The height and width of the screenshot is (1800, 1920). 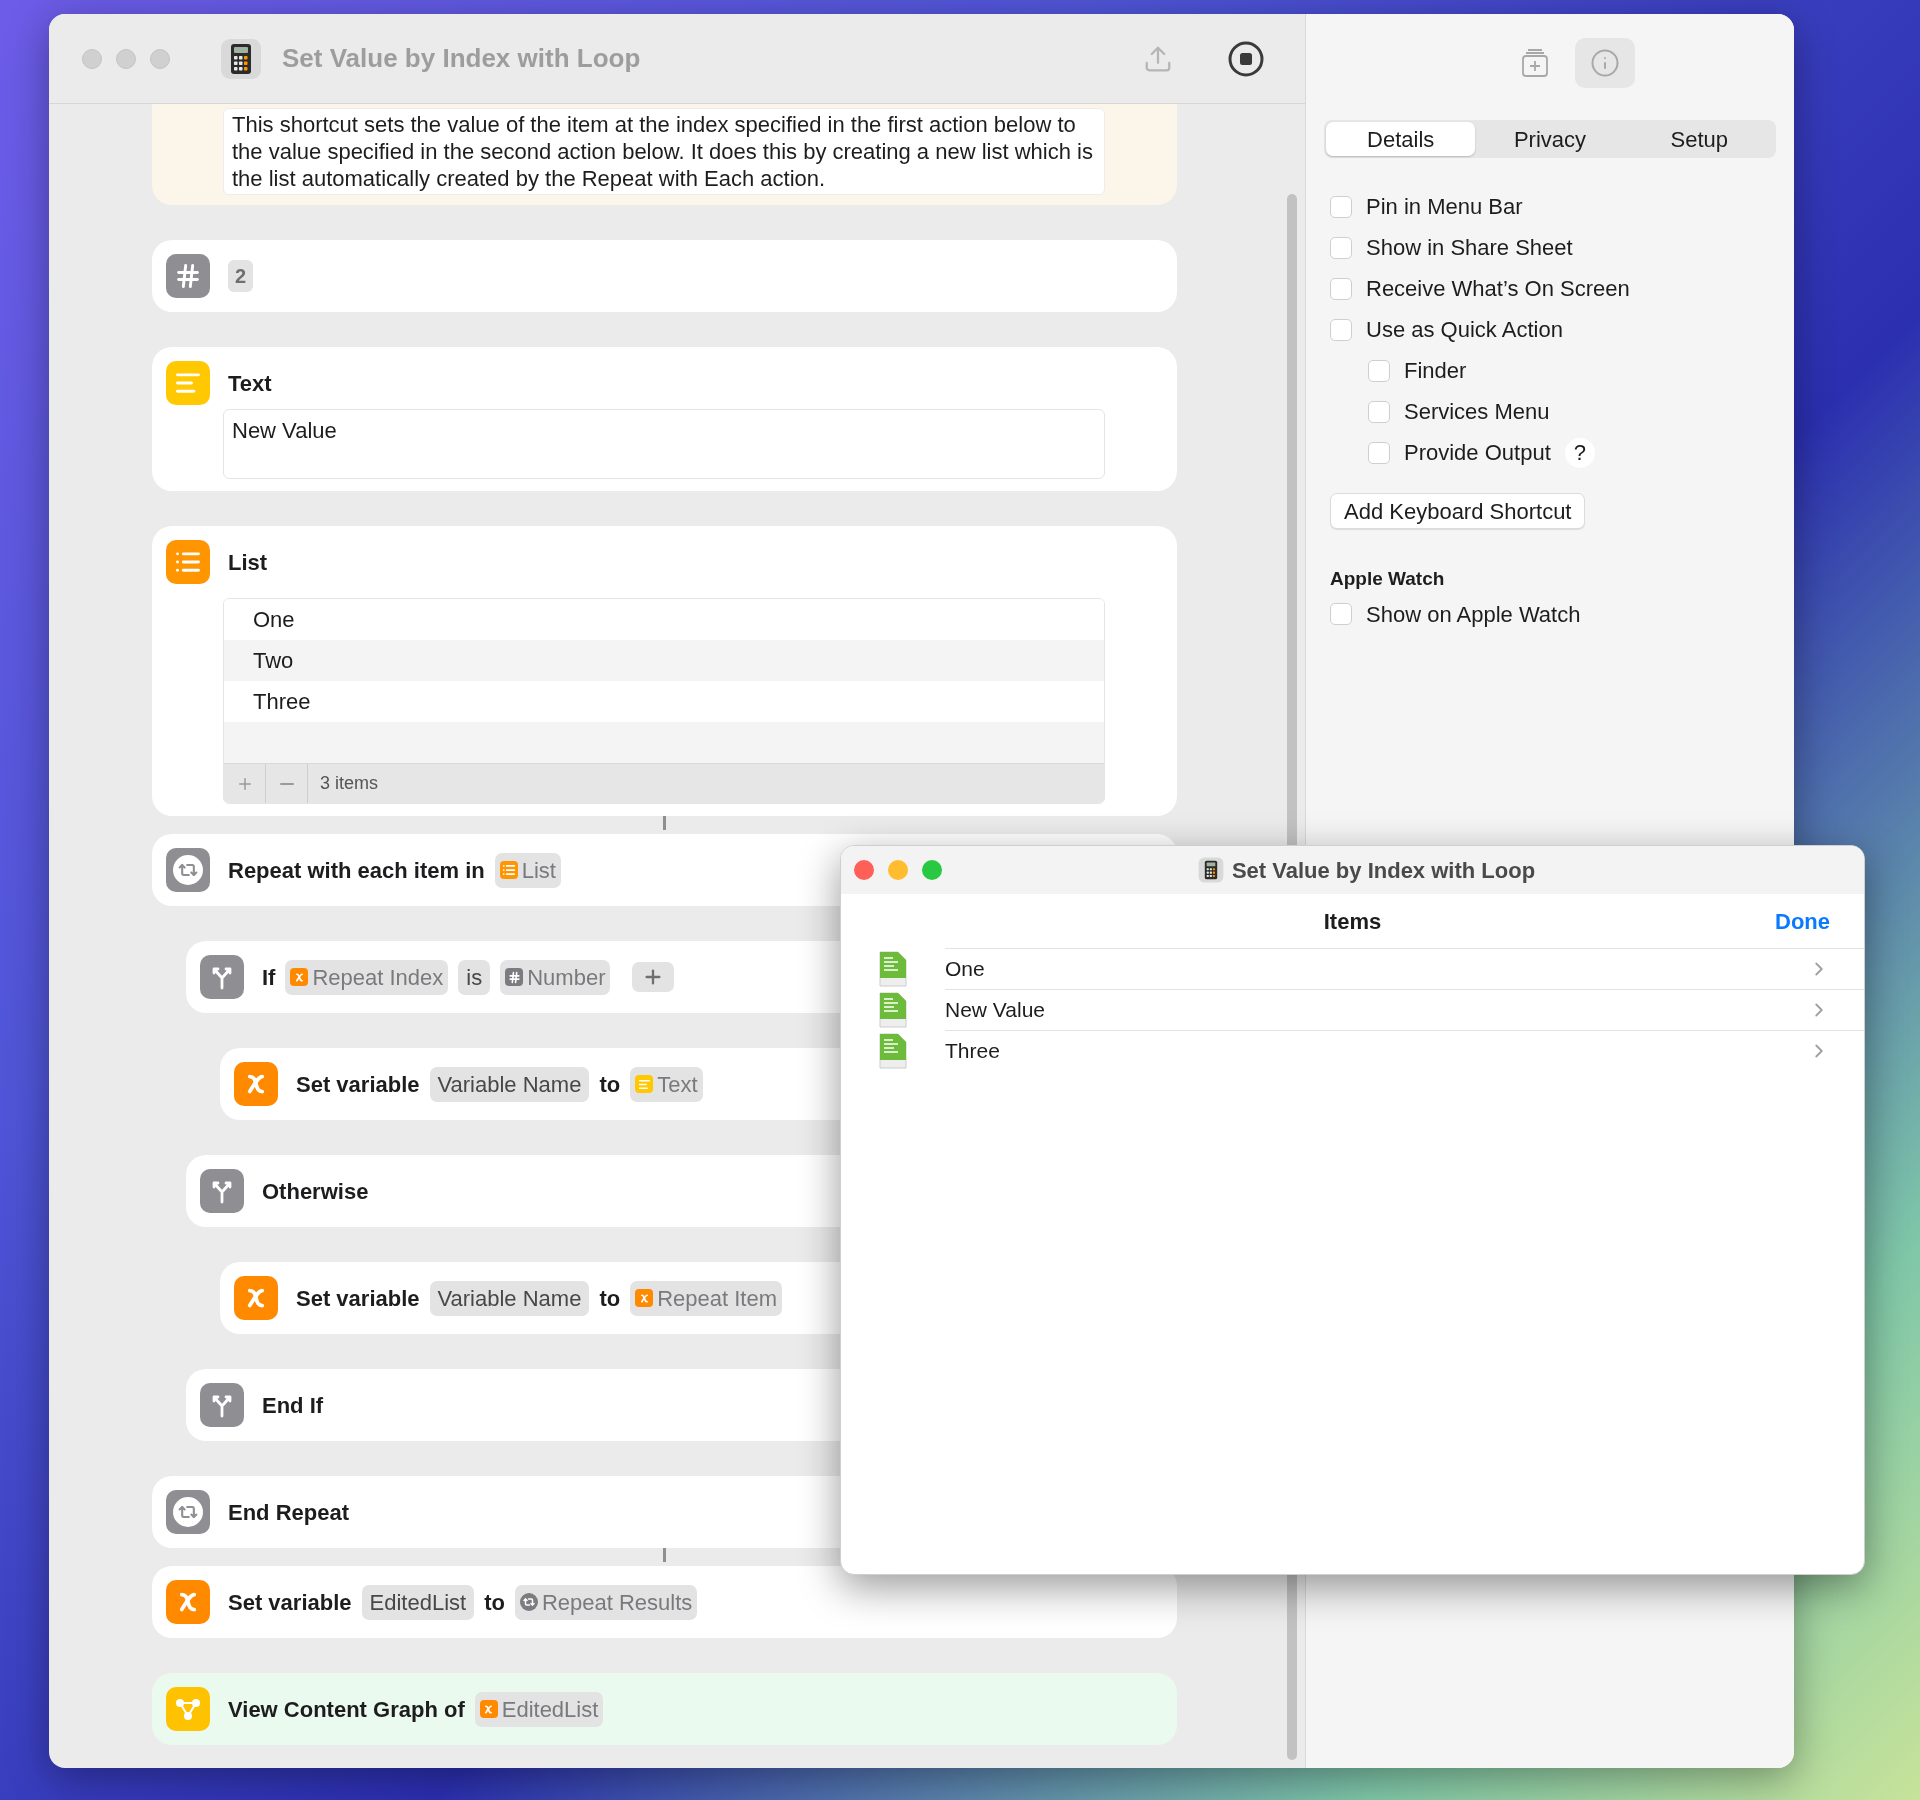 I want to click on option-label: Services Menu, so click(x=1477, y=412).